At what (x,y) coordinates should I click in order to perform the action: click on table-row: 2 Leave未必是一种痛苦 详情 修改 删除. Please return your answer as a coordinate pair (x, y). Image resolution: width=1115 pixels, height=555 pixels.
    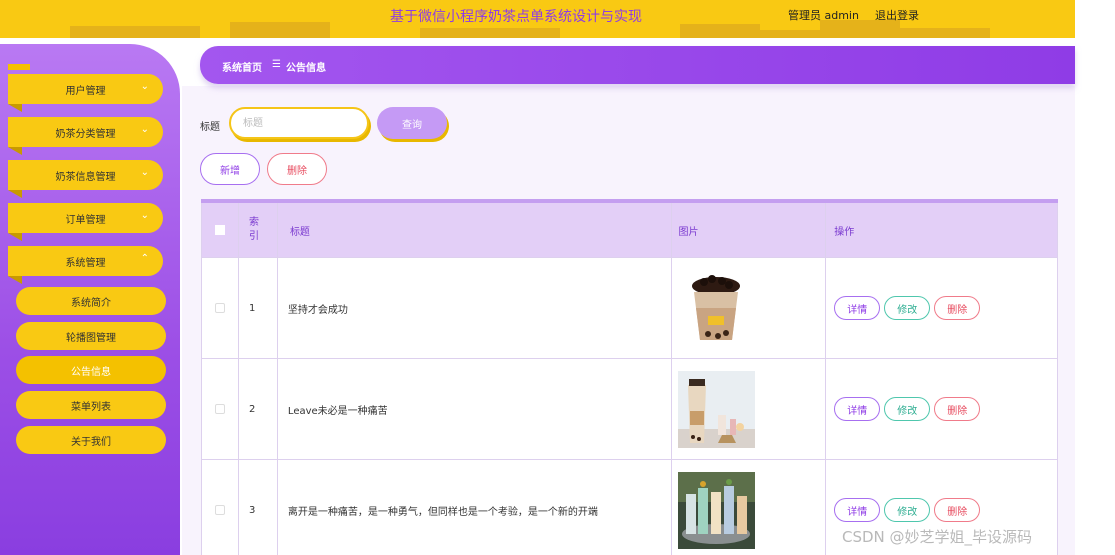
    Looking at the image, I should click on (629, 409).